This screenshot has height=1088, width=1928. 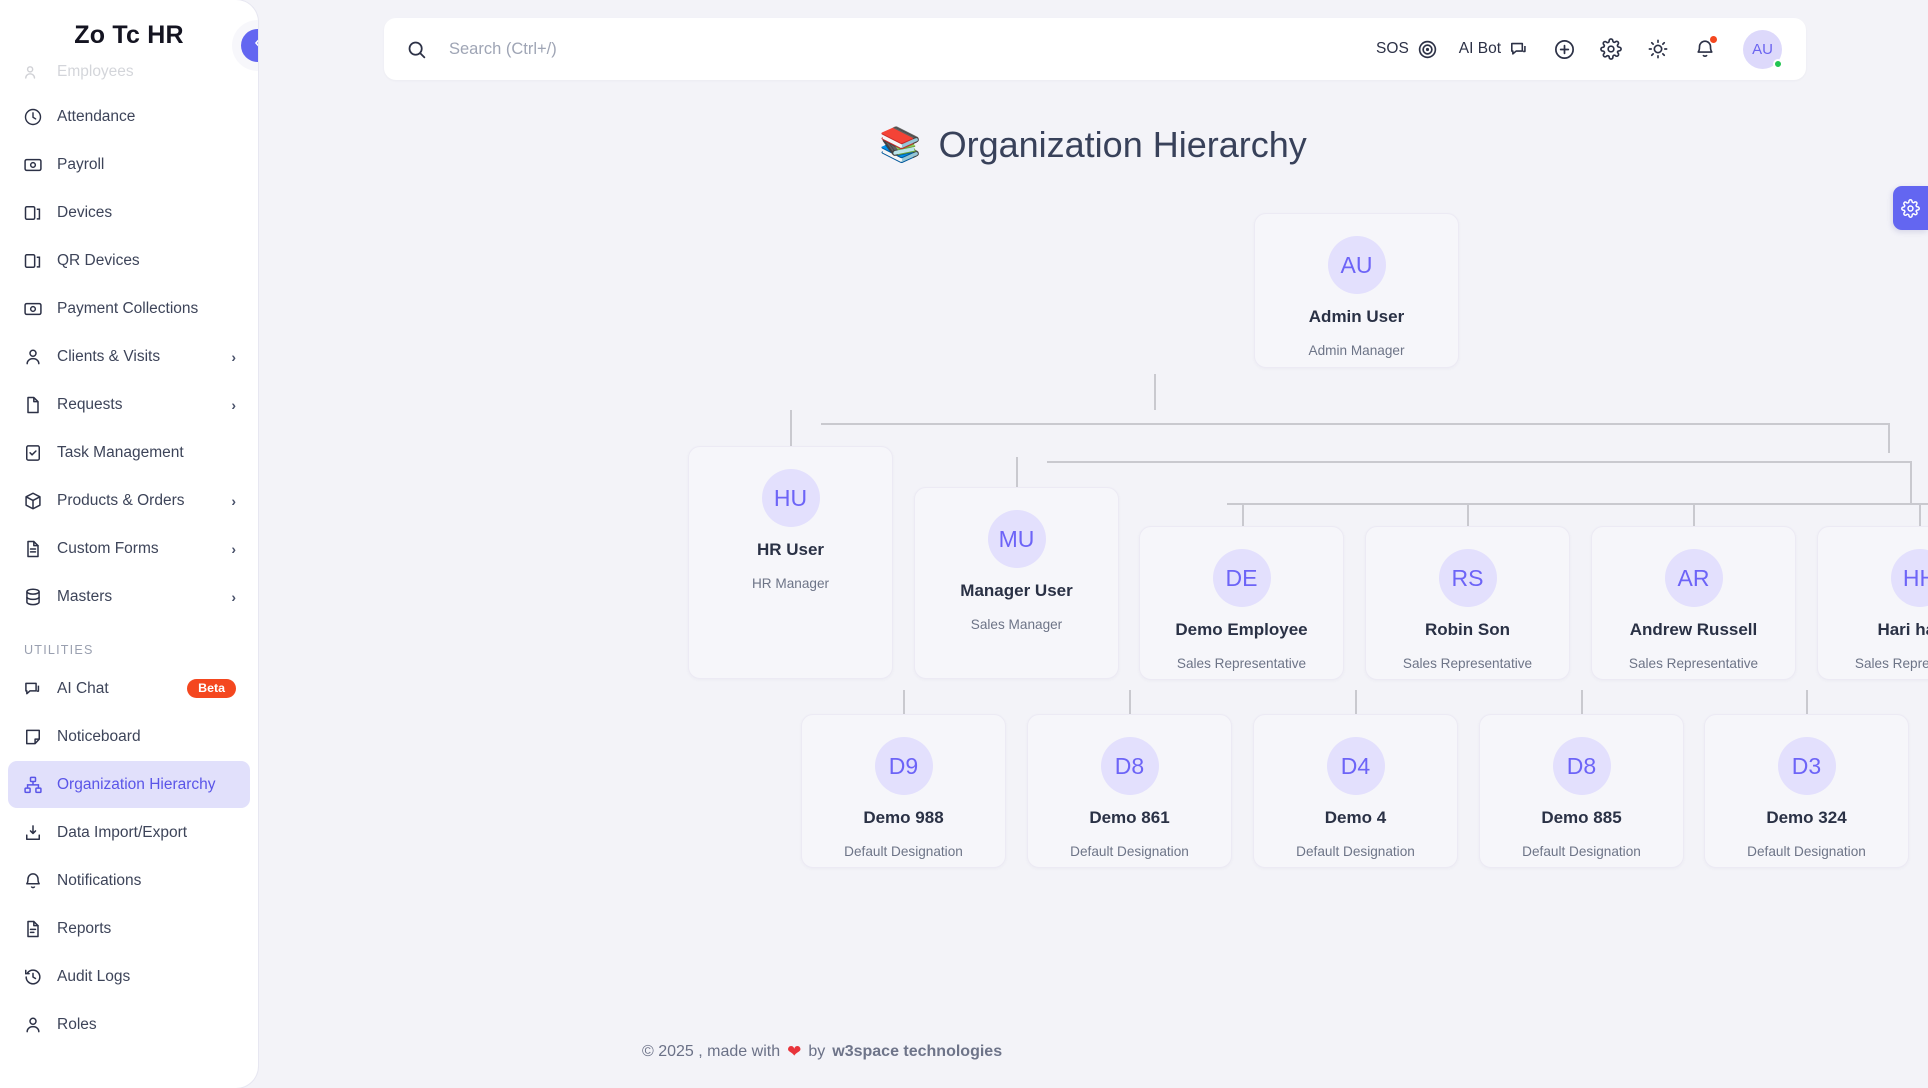 I want to click on org-node-hr-user: HU HR User HR Manager, so click(x=790, y=562).